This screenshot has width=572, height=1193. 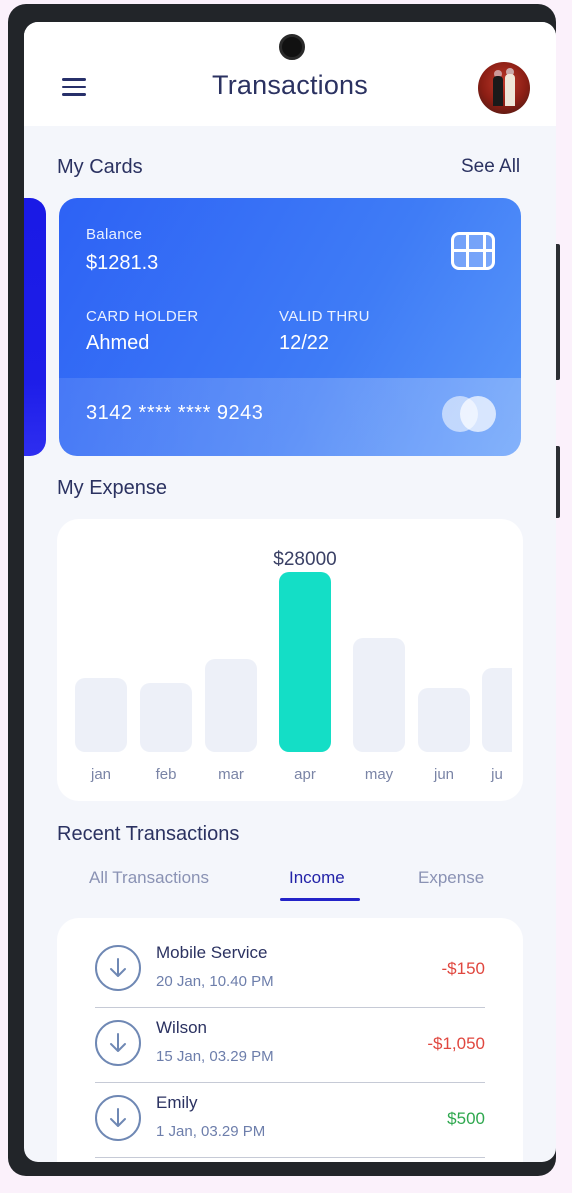 I want to click on bar-jan, so click(x=101, y=715).